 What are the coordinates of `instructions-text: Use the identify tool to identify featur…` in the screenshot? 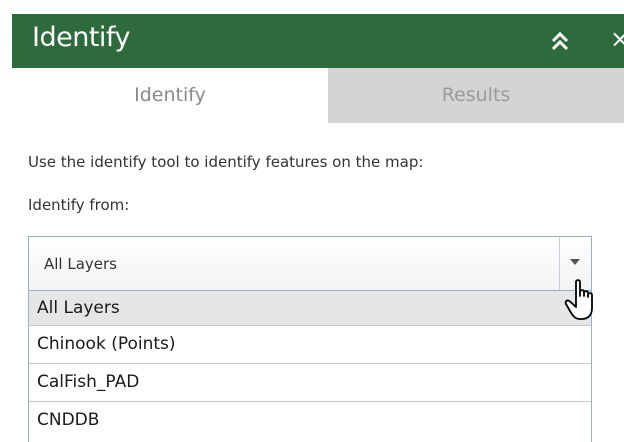 It's located at (226, 162).